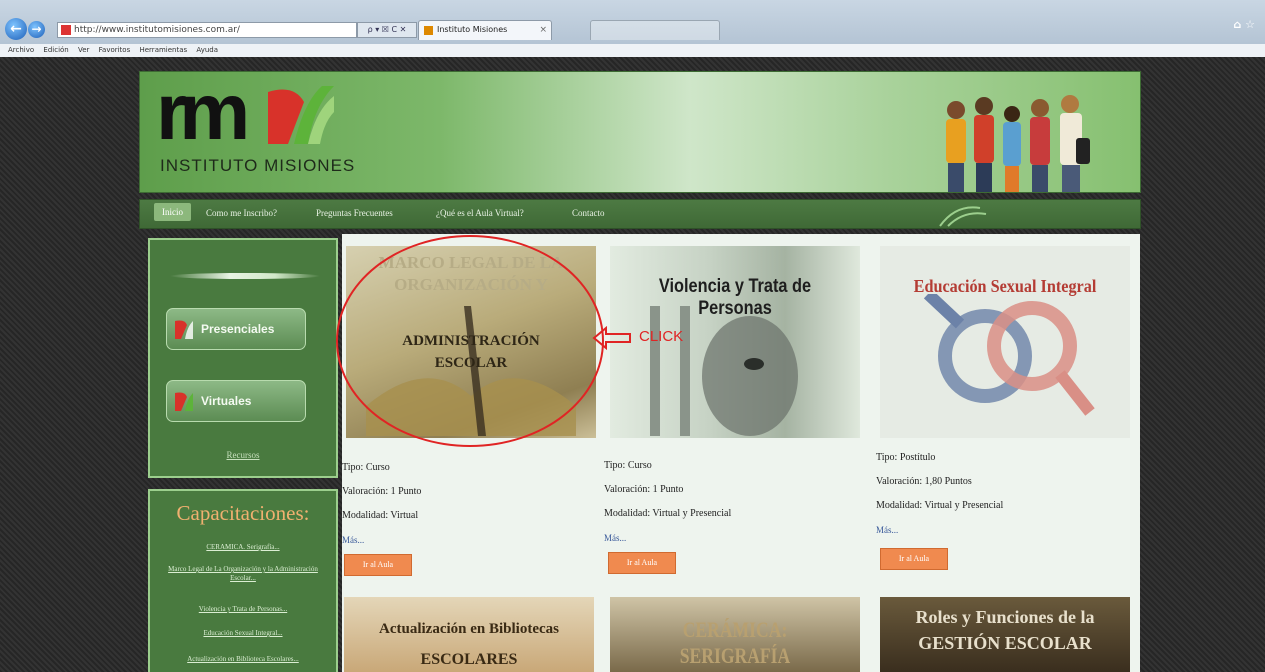  Describe the element at coordinates (207, 50) in the screenshot. I see `menu-ayuda: Ayuda` at that location.